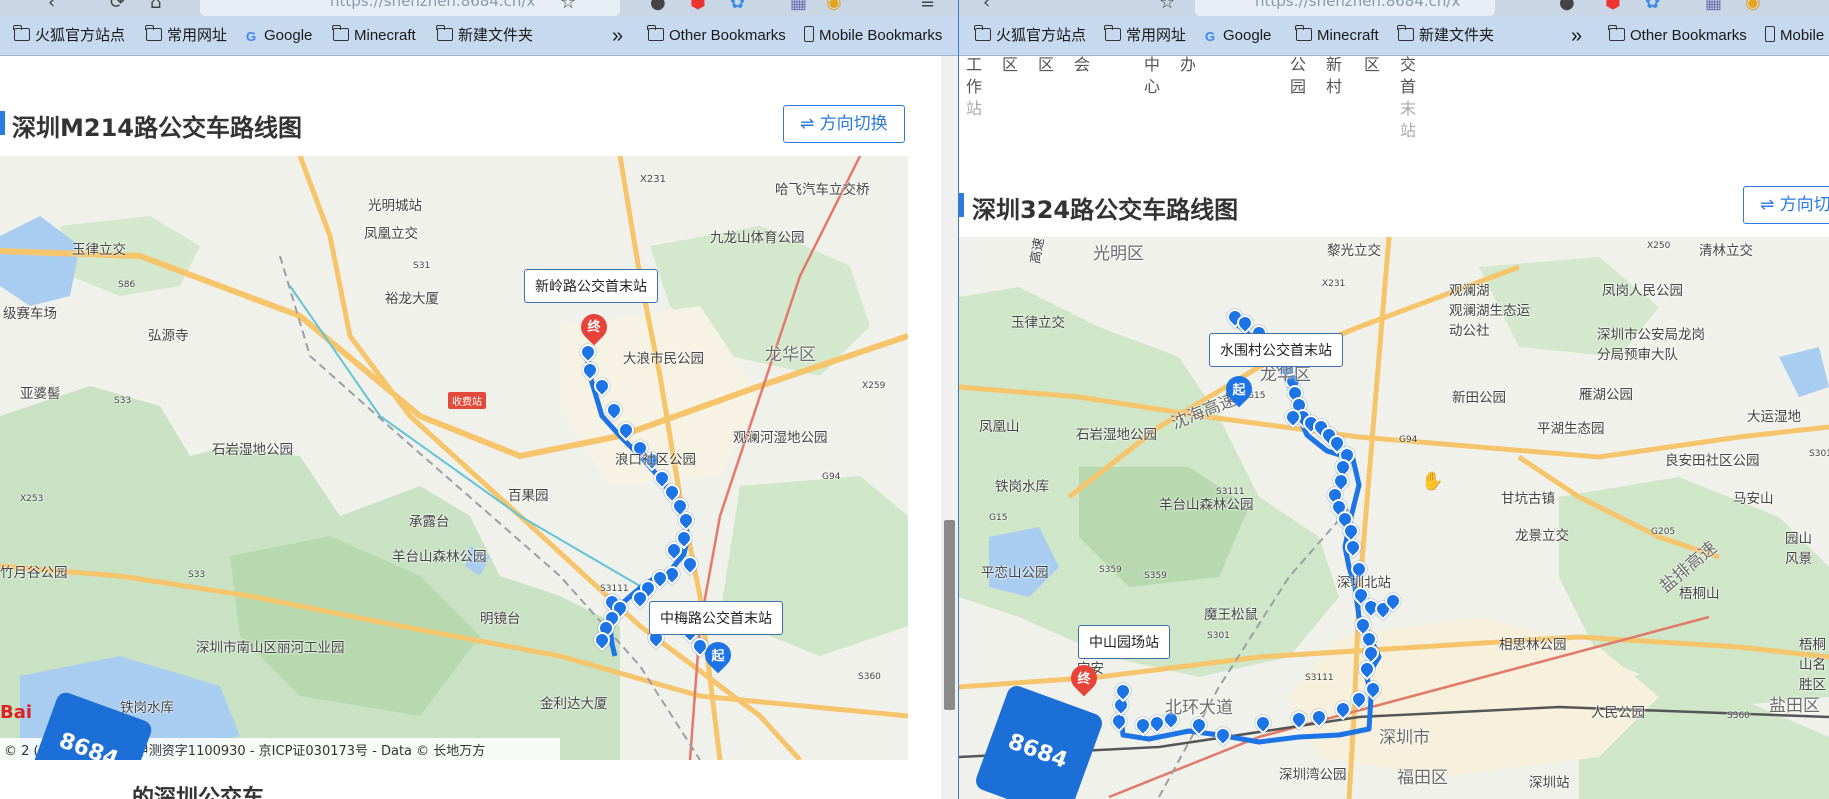  Describe the element at coordinates (117, 6) in the screenshot. I see `reload-icon: ⟳` at that location.